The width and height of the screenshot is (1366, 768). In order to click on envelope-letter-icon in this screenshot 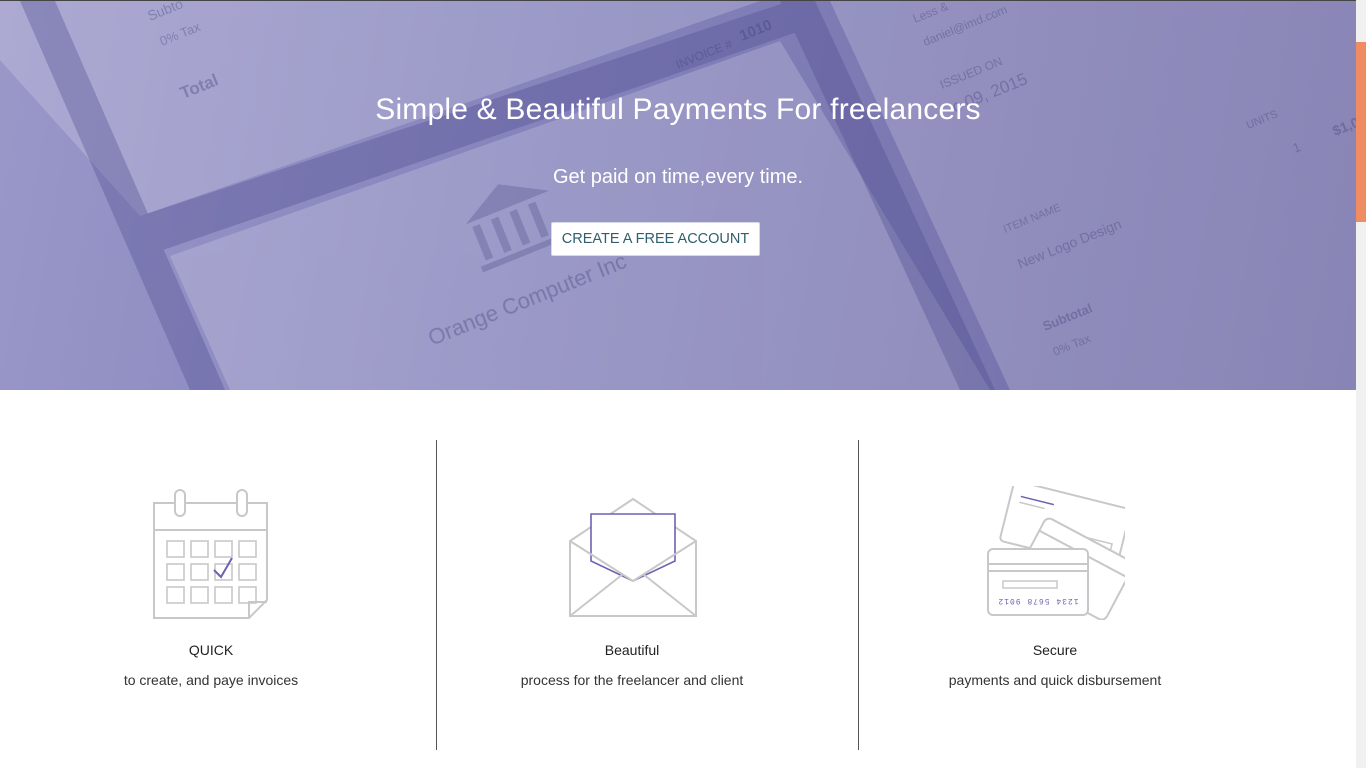, I will do `click(633, 557)`.